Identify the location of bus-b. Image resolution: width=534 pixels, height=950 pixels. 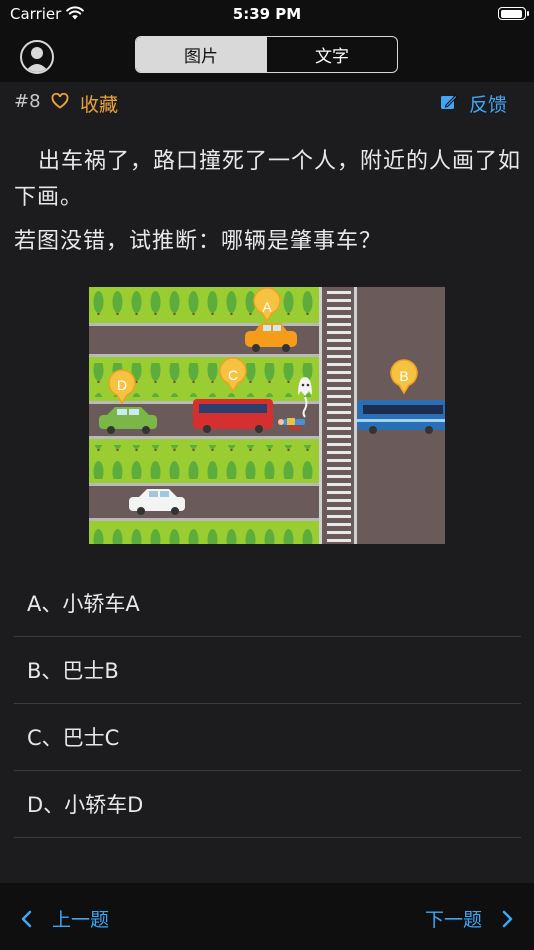
(403, 417).